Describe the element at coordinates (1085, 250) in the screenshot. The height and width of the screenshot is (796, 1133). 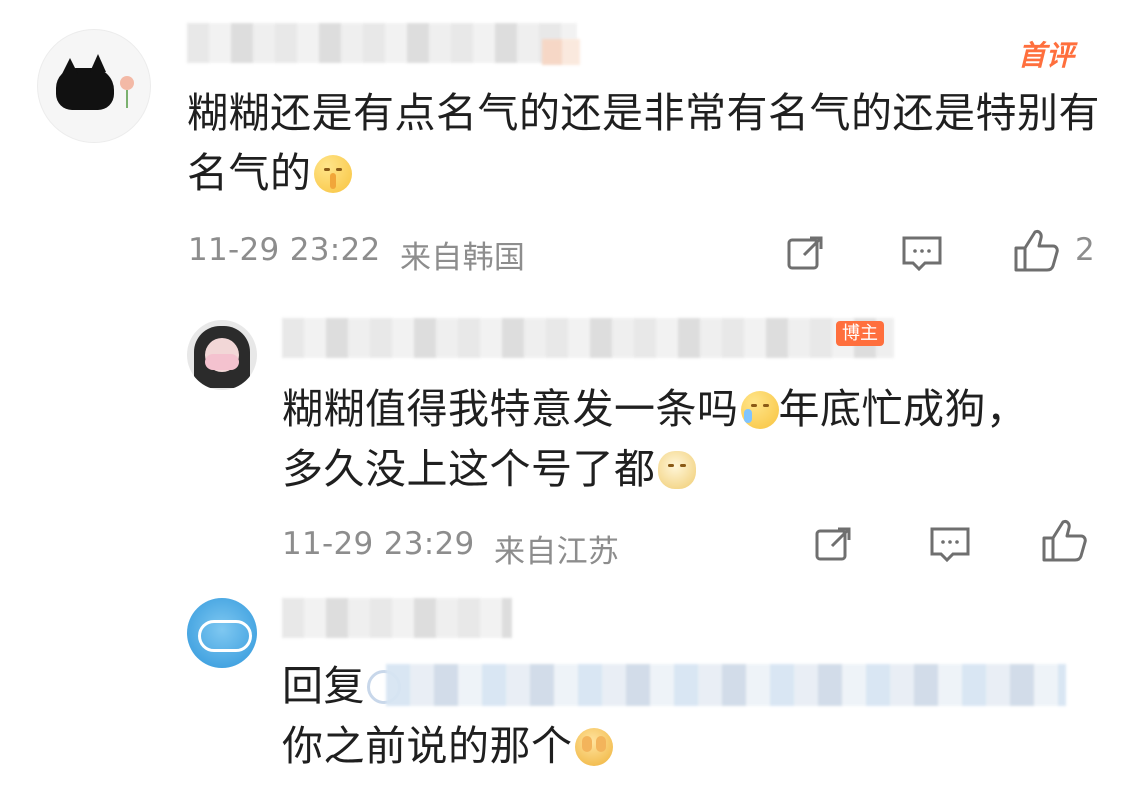
I see `like-count: 2` at that location.